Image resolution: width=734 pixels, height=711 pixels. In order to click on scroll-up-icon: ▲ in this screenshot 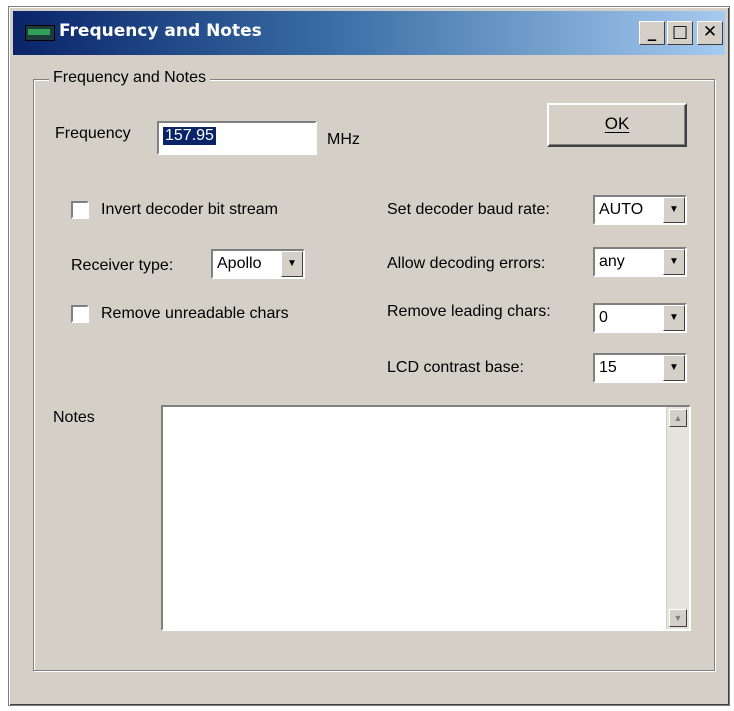, I will do `click(678, 418)`.